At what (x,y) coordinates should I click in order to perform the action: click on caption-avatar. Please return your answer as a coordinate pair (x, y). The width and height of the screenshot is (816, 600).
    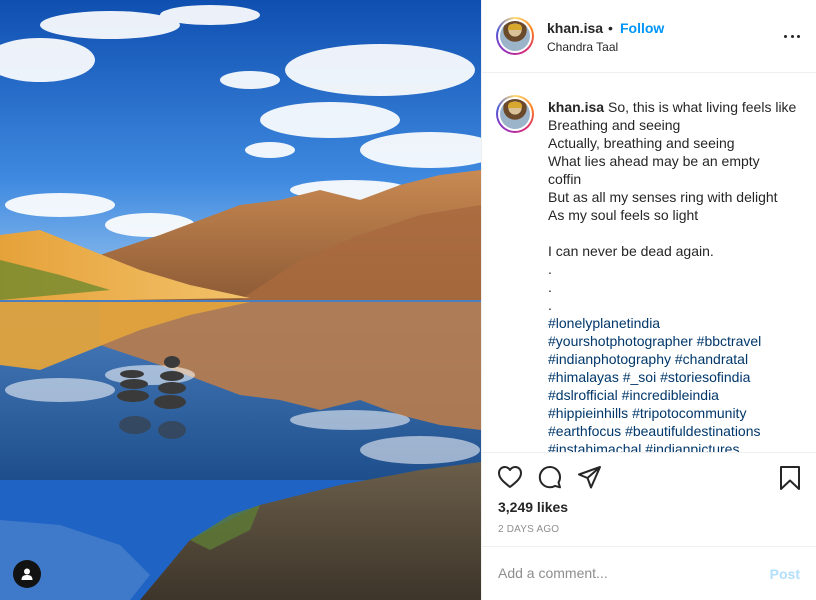
    Looking at the image, I should click on (515, 114).